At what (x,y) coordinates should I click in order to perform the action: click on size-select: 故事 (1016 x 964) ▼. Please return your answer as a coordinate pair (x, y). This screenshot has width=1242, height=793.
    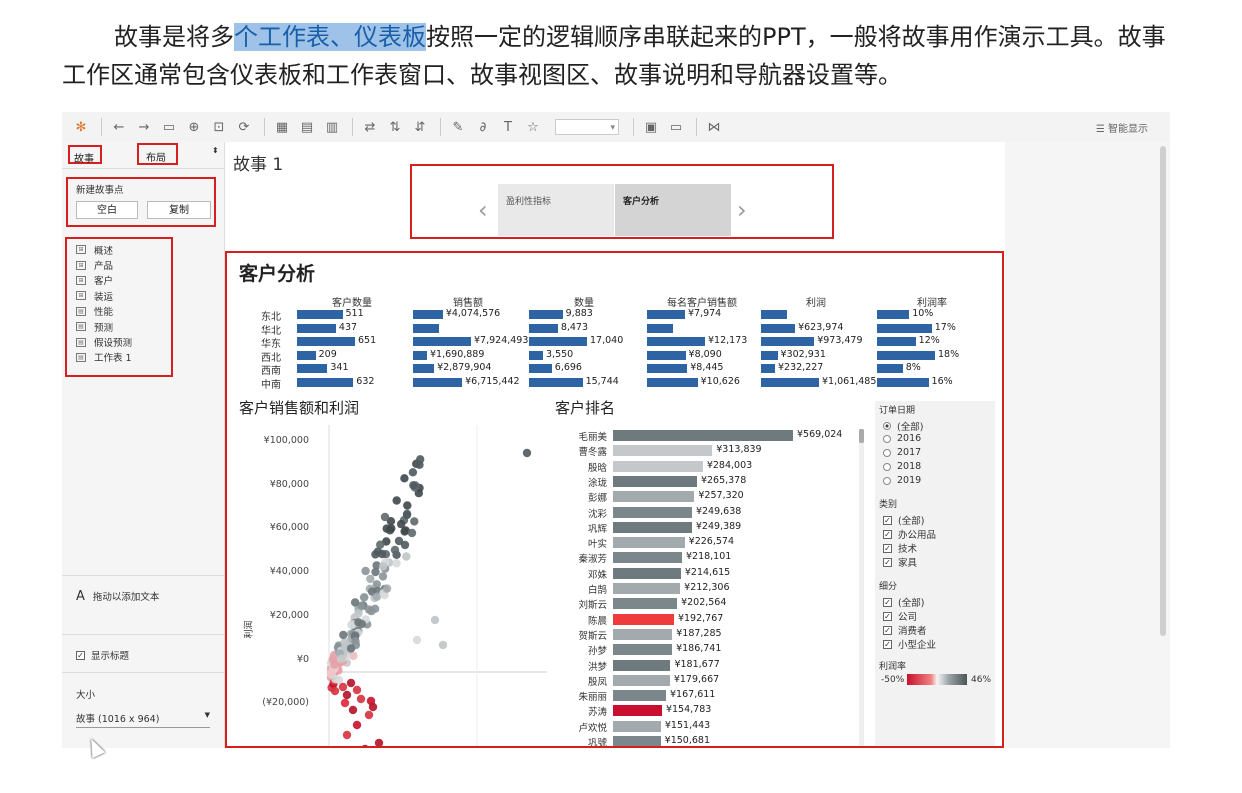
    Looking at the image, I should click on (143, 719).